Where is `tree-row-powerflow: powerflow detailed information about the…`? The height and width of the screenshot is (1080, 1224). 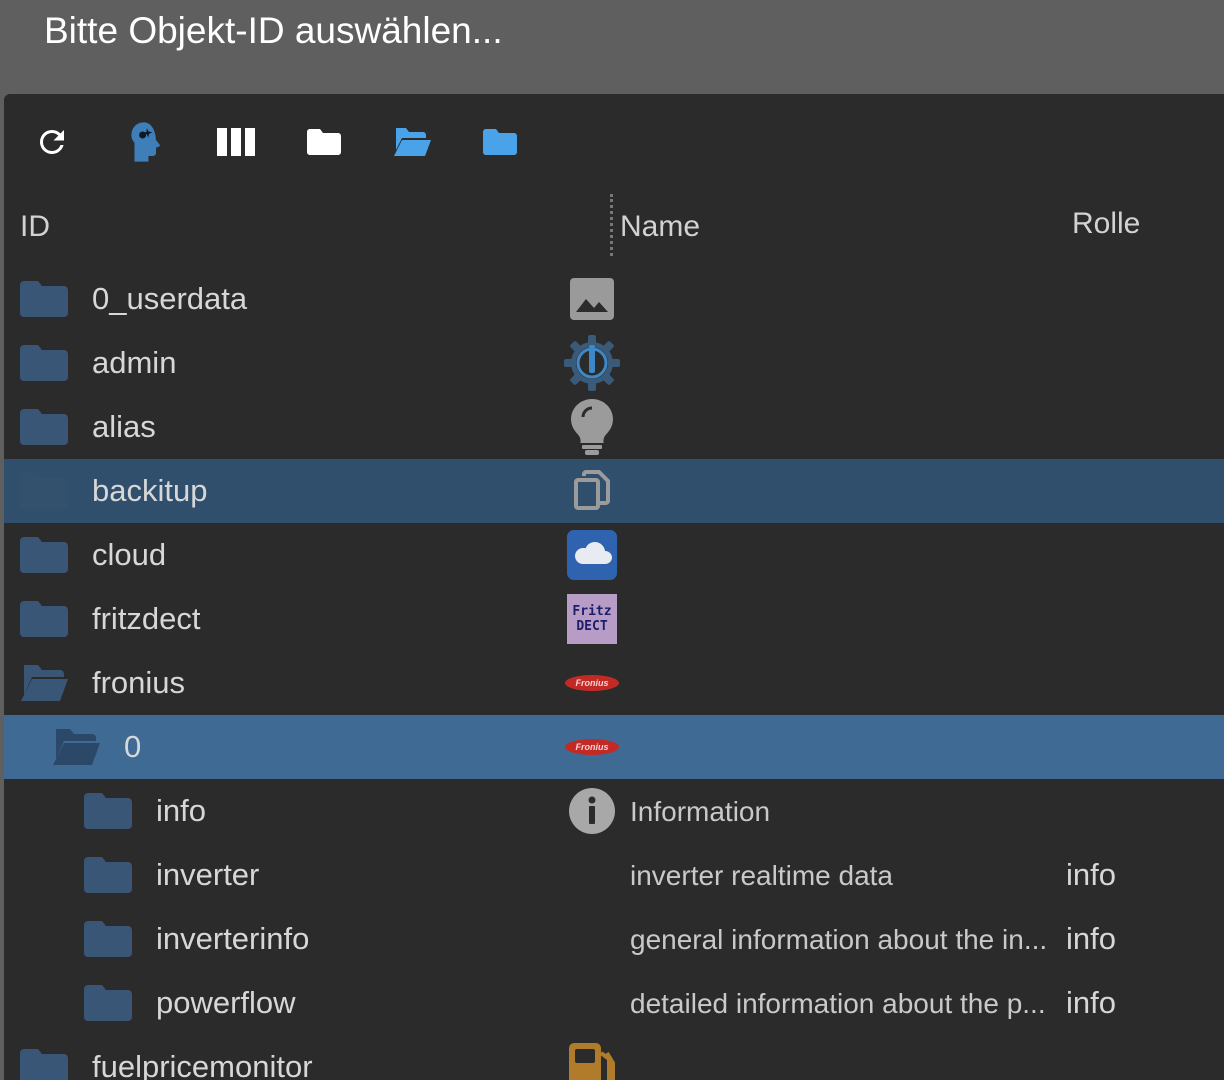 tree-row-powerflow: powerflow detailed information about the… is located at coordinates (614, 1003).